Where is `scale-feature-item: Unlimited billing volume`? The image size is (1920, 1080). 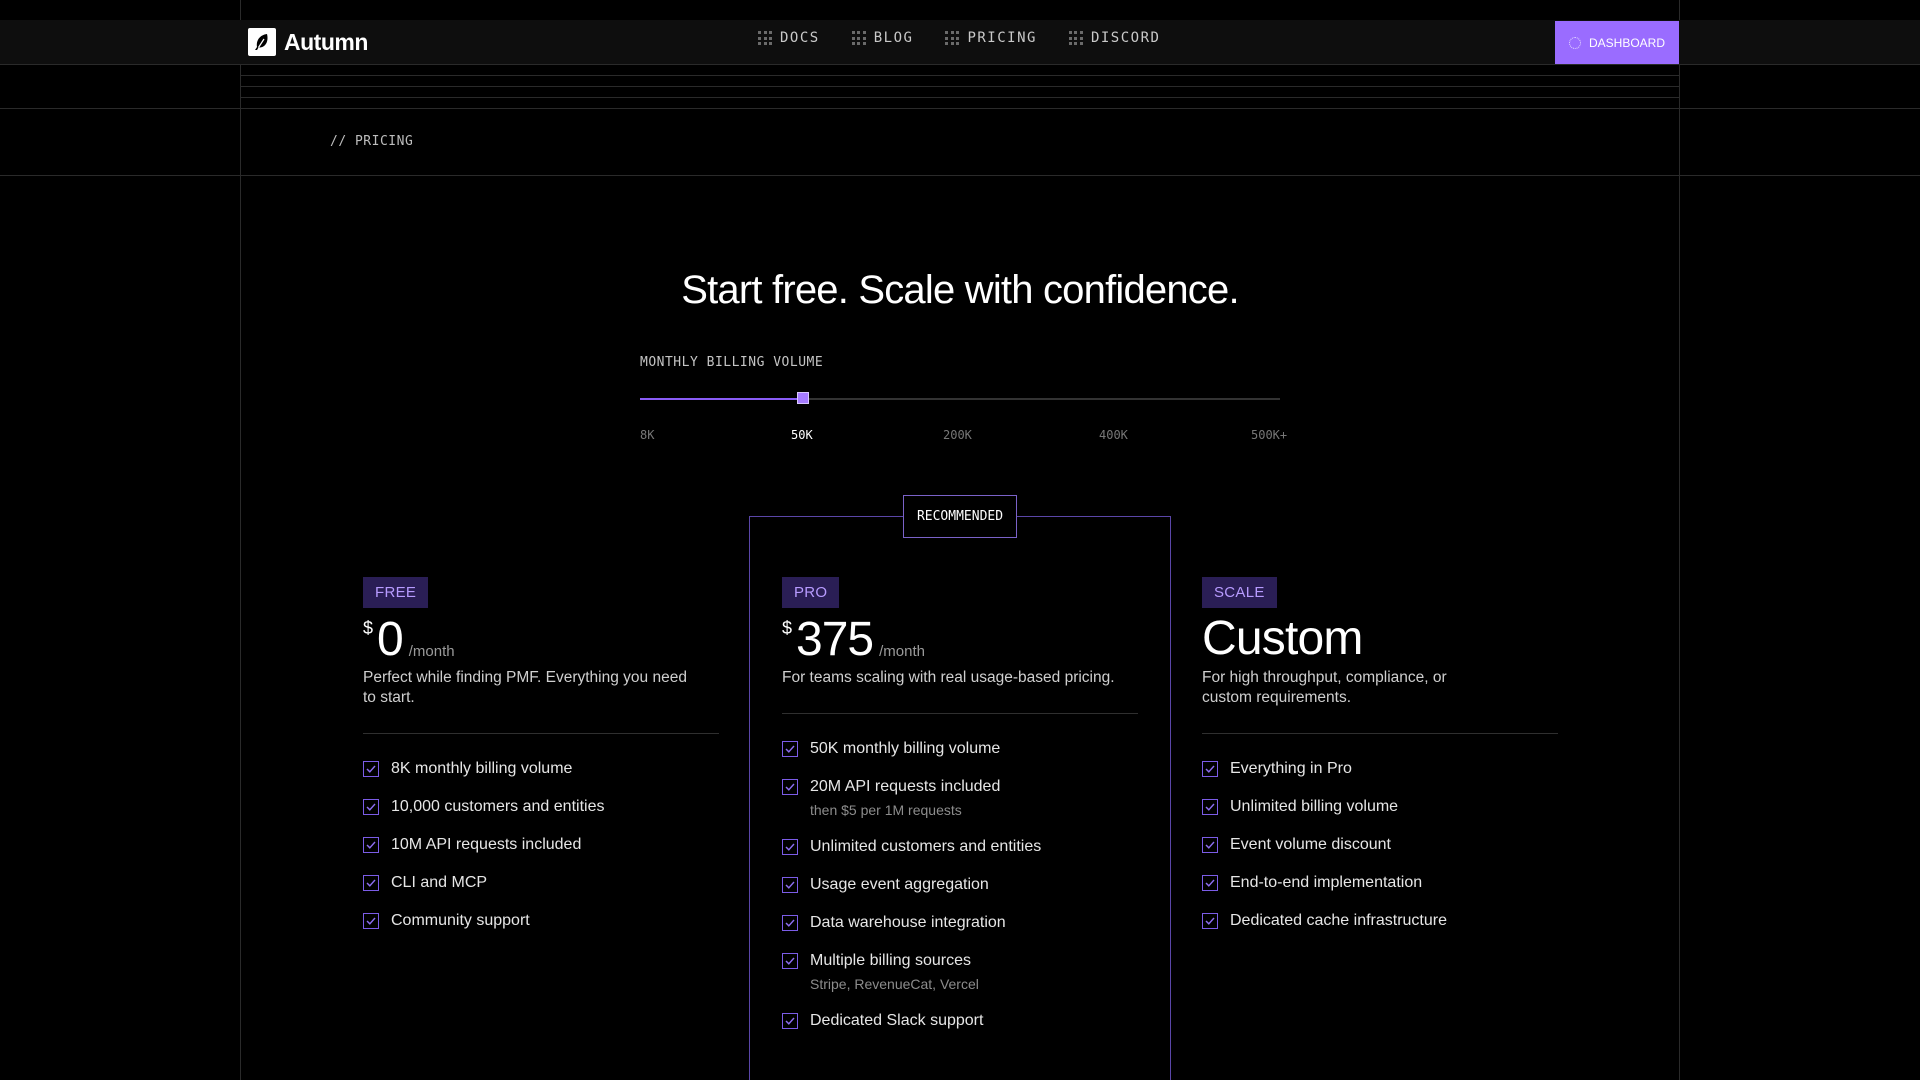 scale-feature-item: Unlimited billing volume is located at coordinates (1380, 807).